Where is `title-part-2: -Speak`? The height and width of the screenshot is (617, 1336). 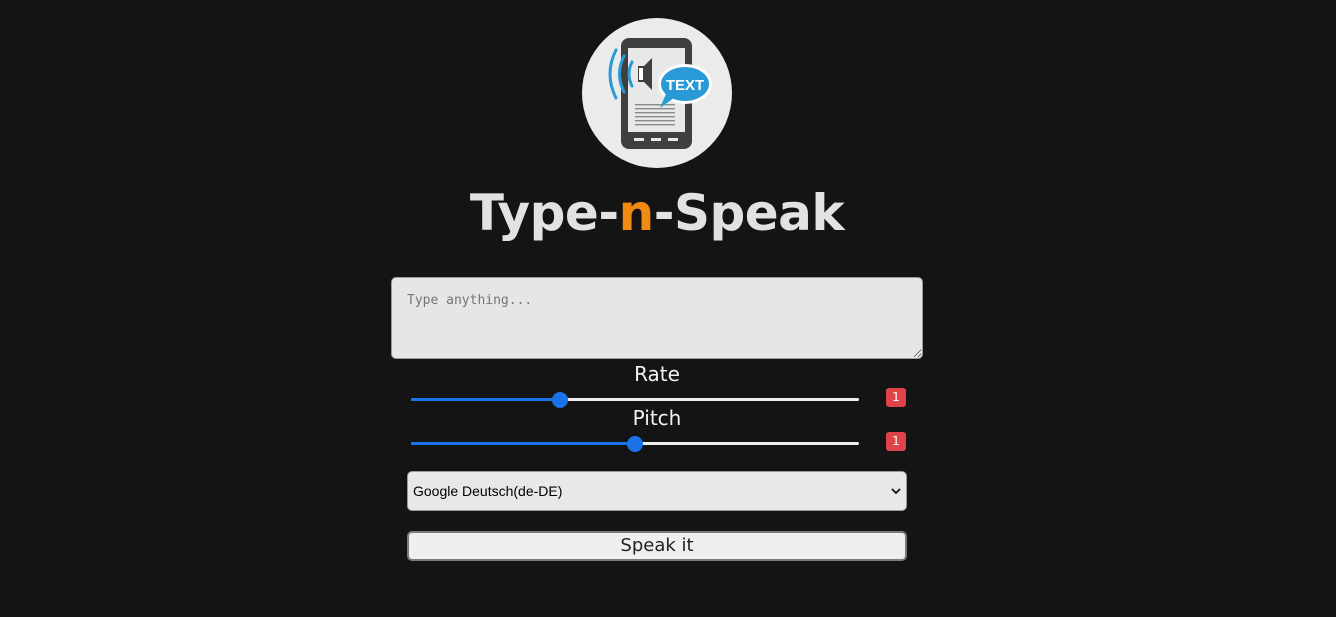
title-part-2: -Speak is located at coordinates (749, 213).